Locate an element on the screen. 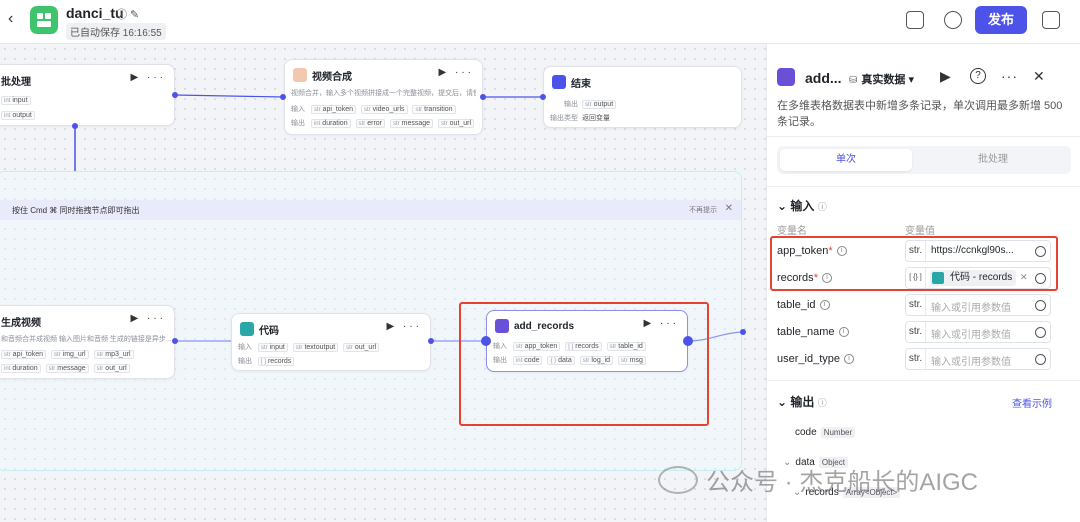  col-name-header: 变量名 is located at coordinates (792, 231).